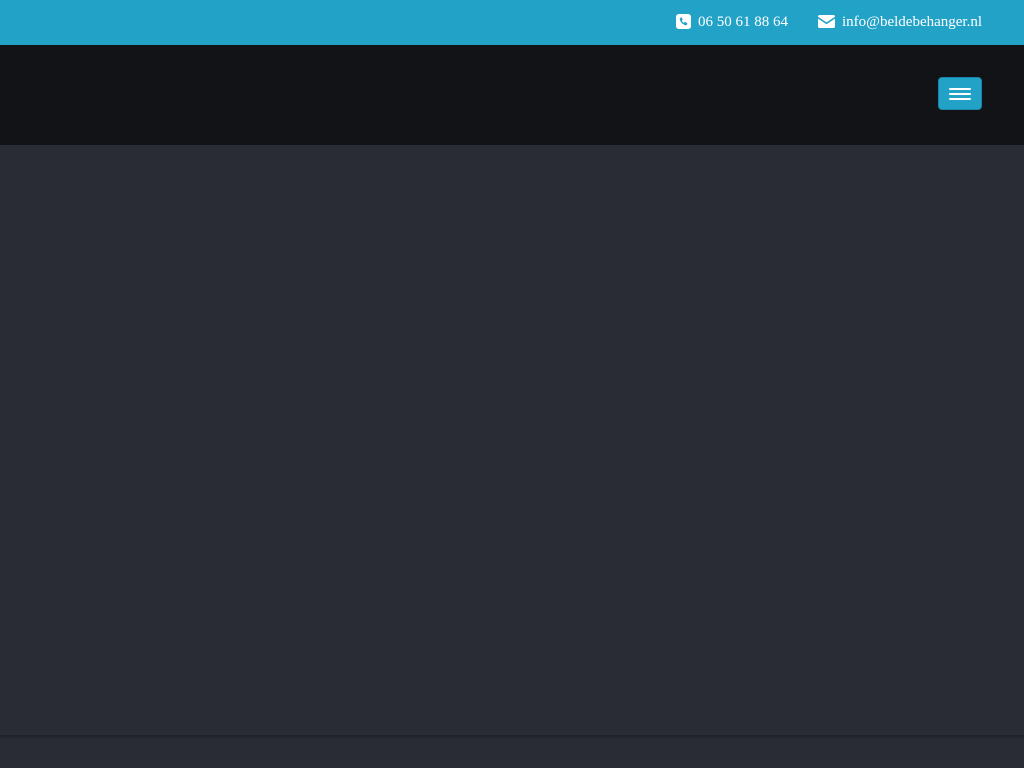 This screenshot has height=768, width=1024. What do you see at coordinates (683, 21) in the screenshot?
I see `phone-square-icon` at bounding box center [683, 21].